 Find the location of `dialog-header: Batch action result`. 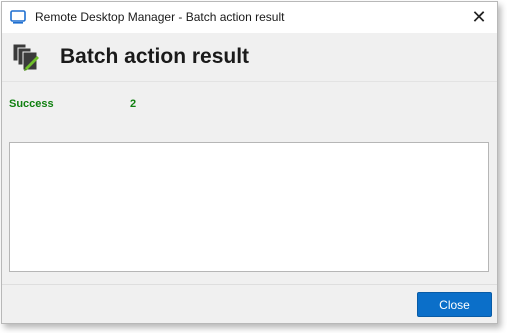

dialog-header: Batch action result is located at coordinates (249, 57).